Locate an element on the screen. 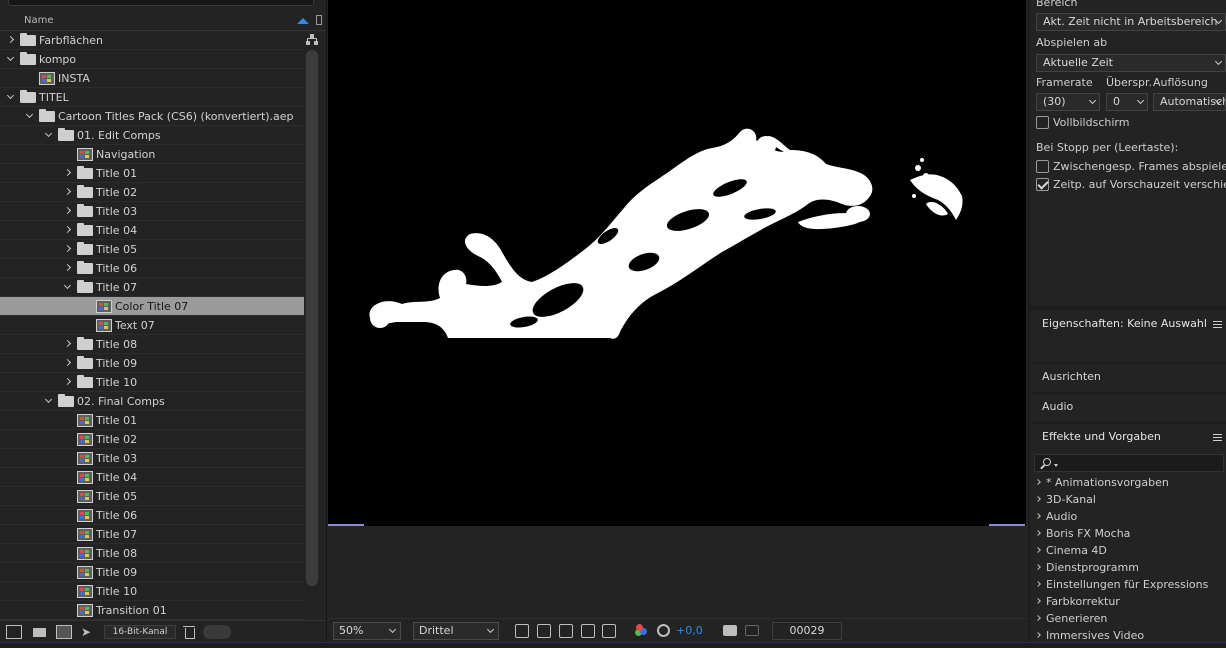  folder-row: Title 03 is located at coordinates (152, 211).